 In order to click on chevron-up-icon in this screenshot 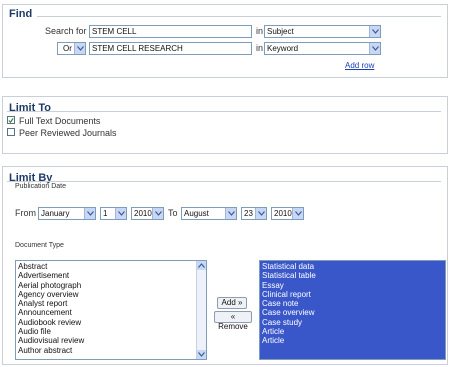, I will do `click(201, 265)`.